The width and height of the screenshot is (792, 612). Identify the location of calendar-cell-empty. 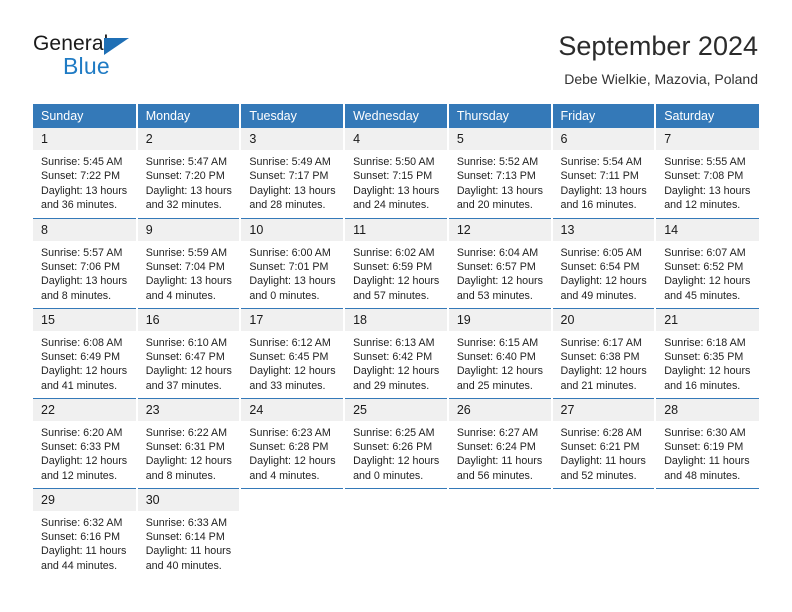
(293, 532).